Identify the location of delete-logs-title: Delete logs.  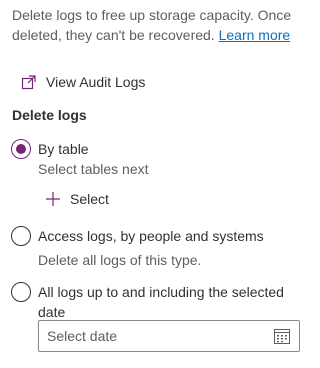
(49, 115).